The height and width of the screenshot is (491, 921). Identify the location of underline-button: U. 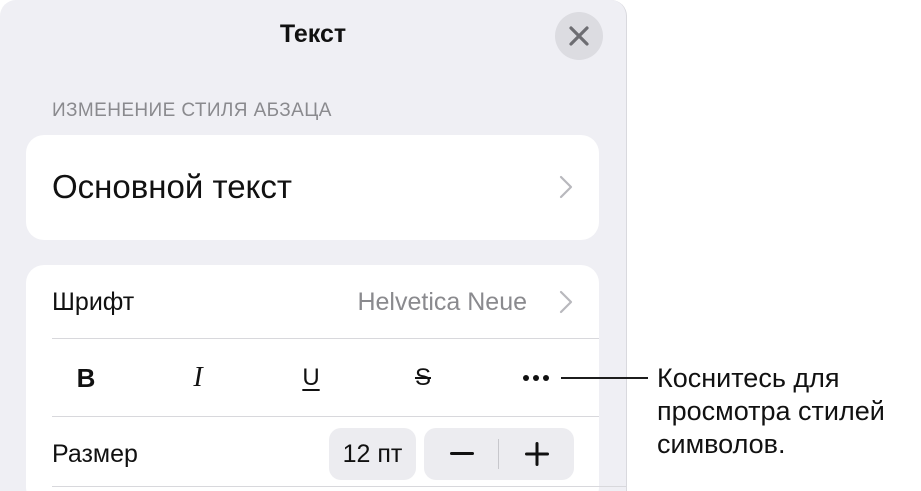
(311, 378).